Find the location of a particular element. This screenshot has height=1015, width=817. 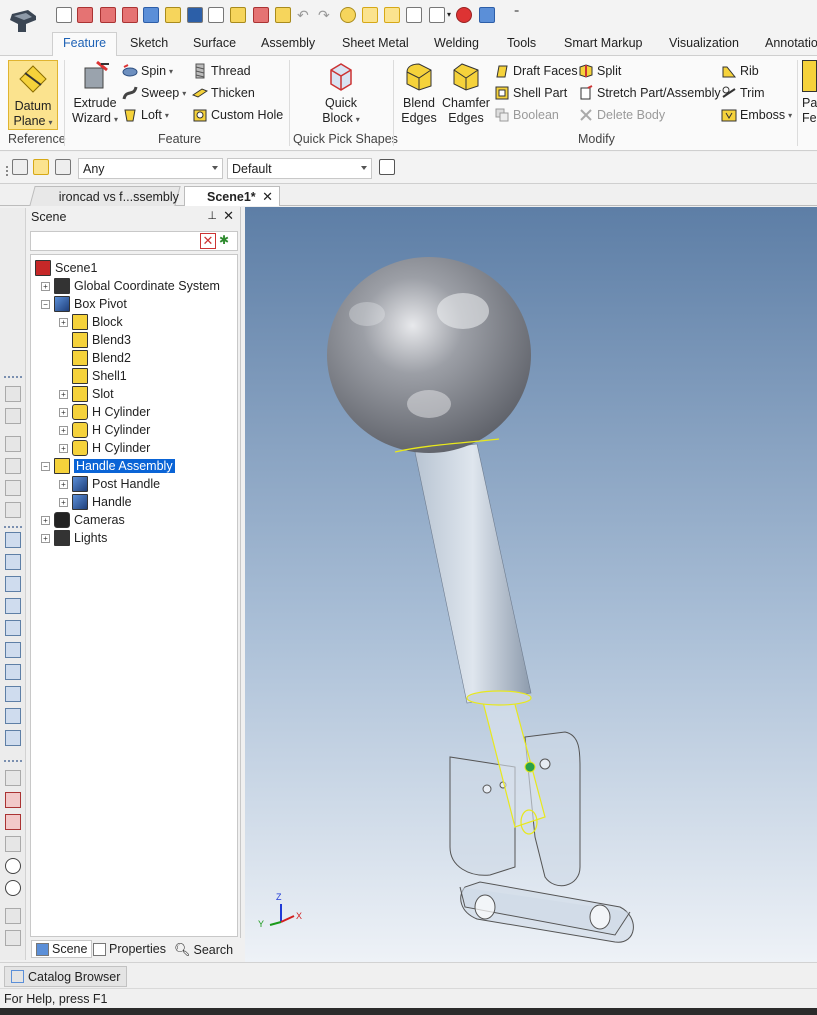

tree-item: + Slot is located at coordinates (86, 394).